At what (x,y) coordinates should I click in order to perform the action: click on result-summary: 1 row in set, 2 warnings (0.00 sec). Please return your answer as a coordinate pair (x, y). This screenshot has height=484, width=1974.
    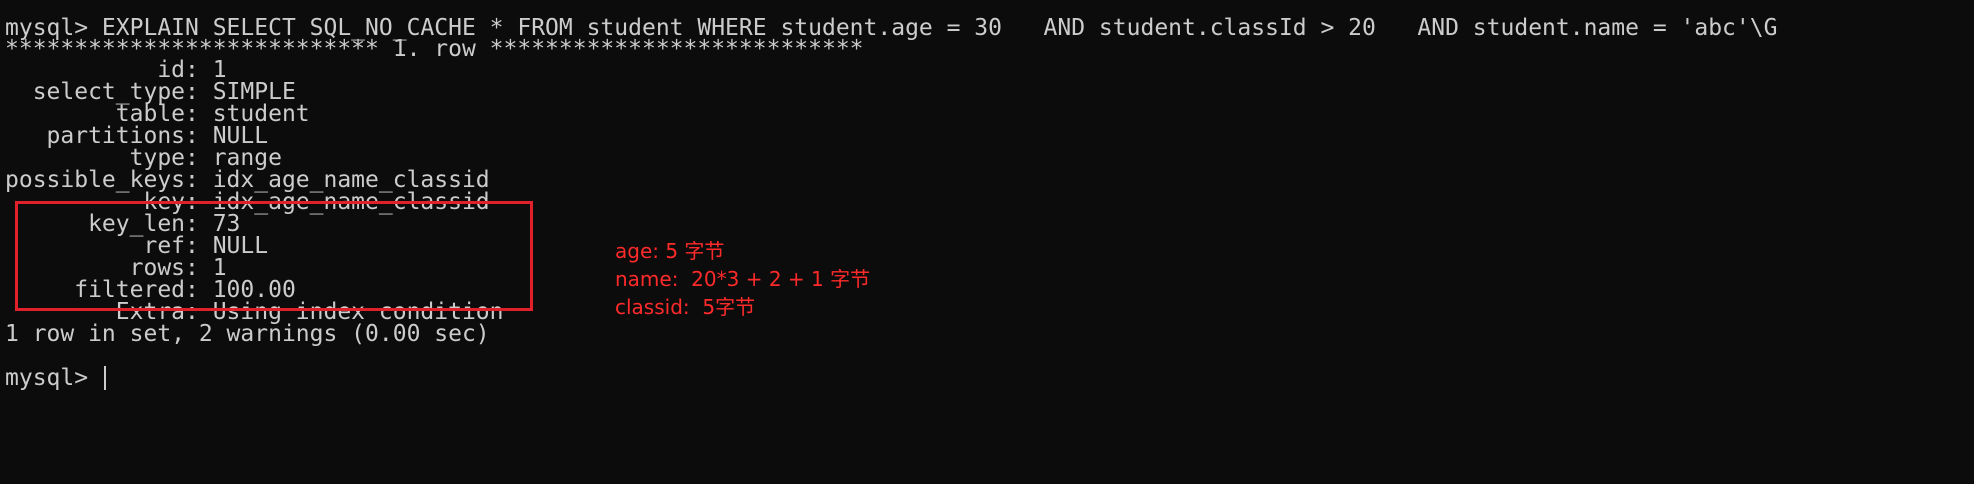
    Looking at the image, I should click on (247, 334).